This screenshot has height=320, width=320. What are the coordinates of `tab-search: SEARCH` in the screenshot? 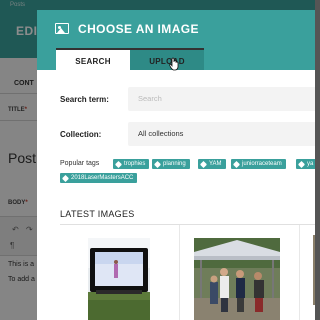 It's located at (93, 59).